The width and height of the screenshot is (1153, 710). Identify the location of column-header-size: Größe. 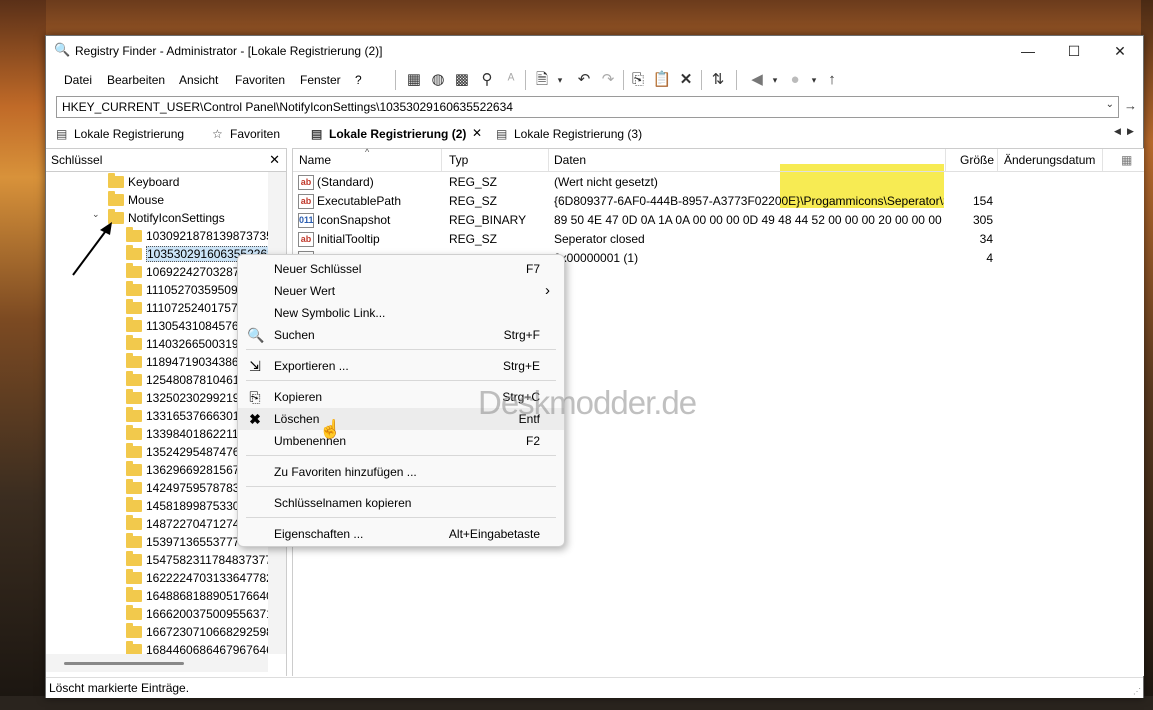
(977, 160).